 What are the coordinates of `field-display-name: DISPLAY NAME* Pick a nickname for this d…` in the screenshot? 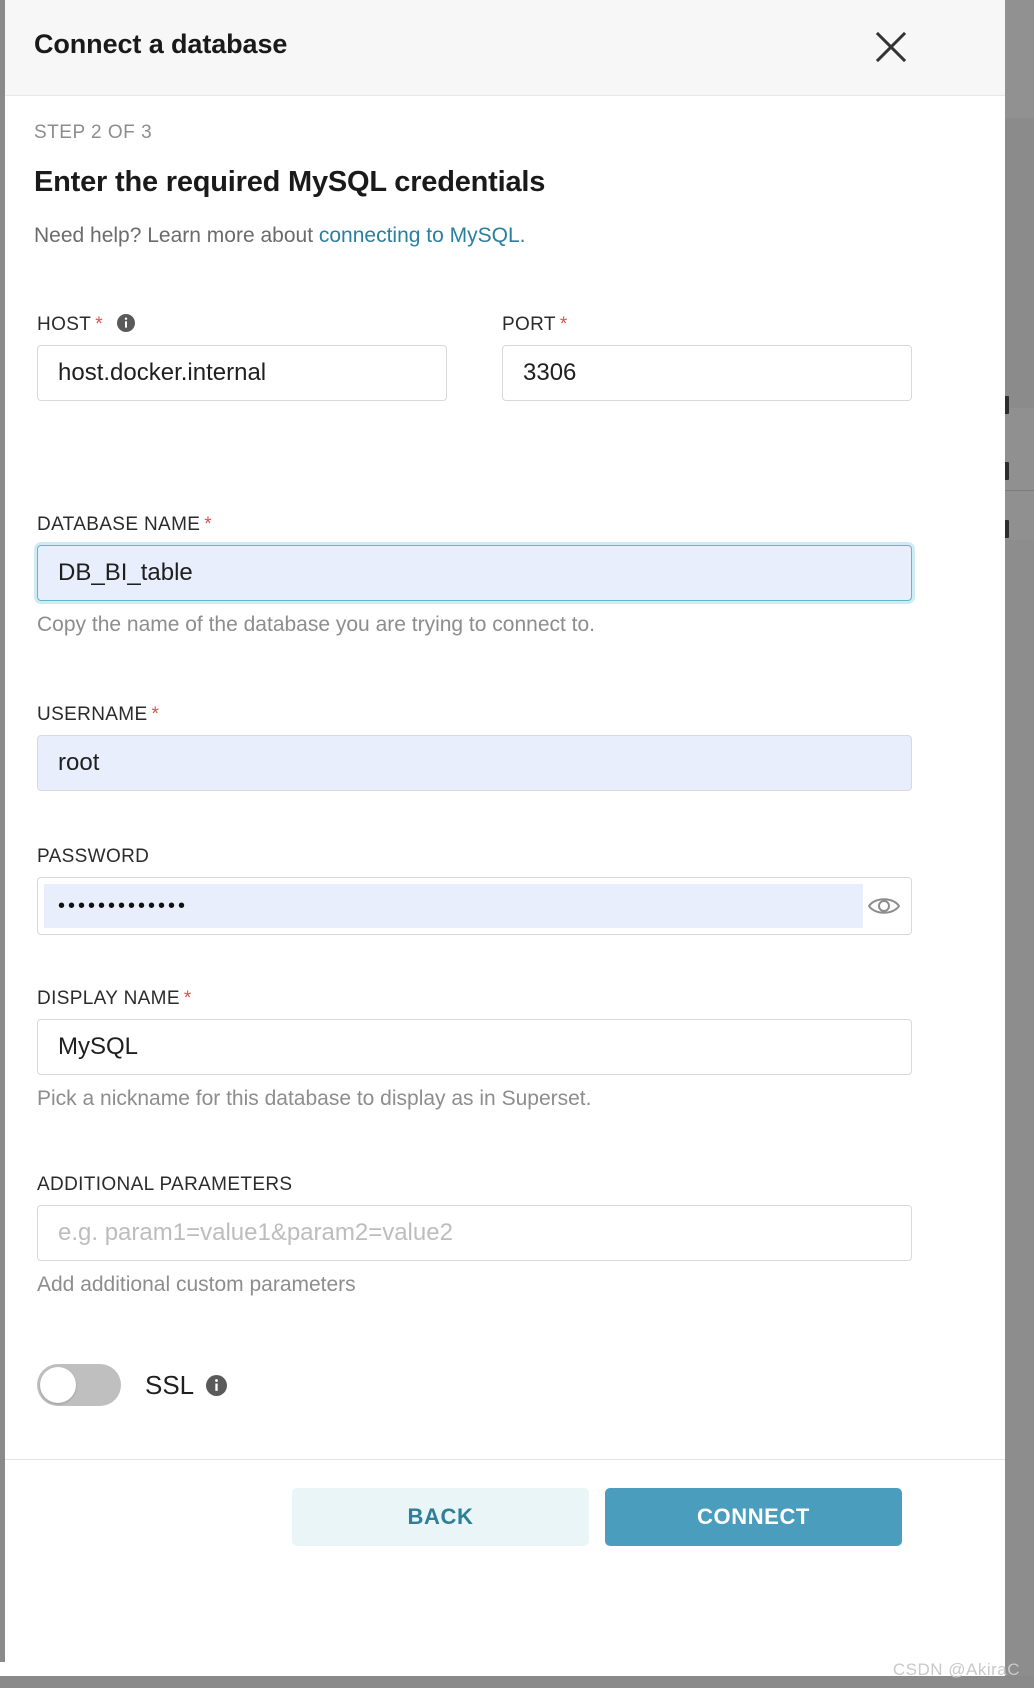 It's located at (474, 1049).